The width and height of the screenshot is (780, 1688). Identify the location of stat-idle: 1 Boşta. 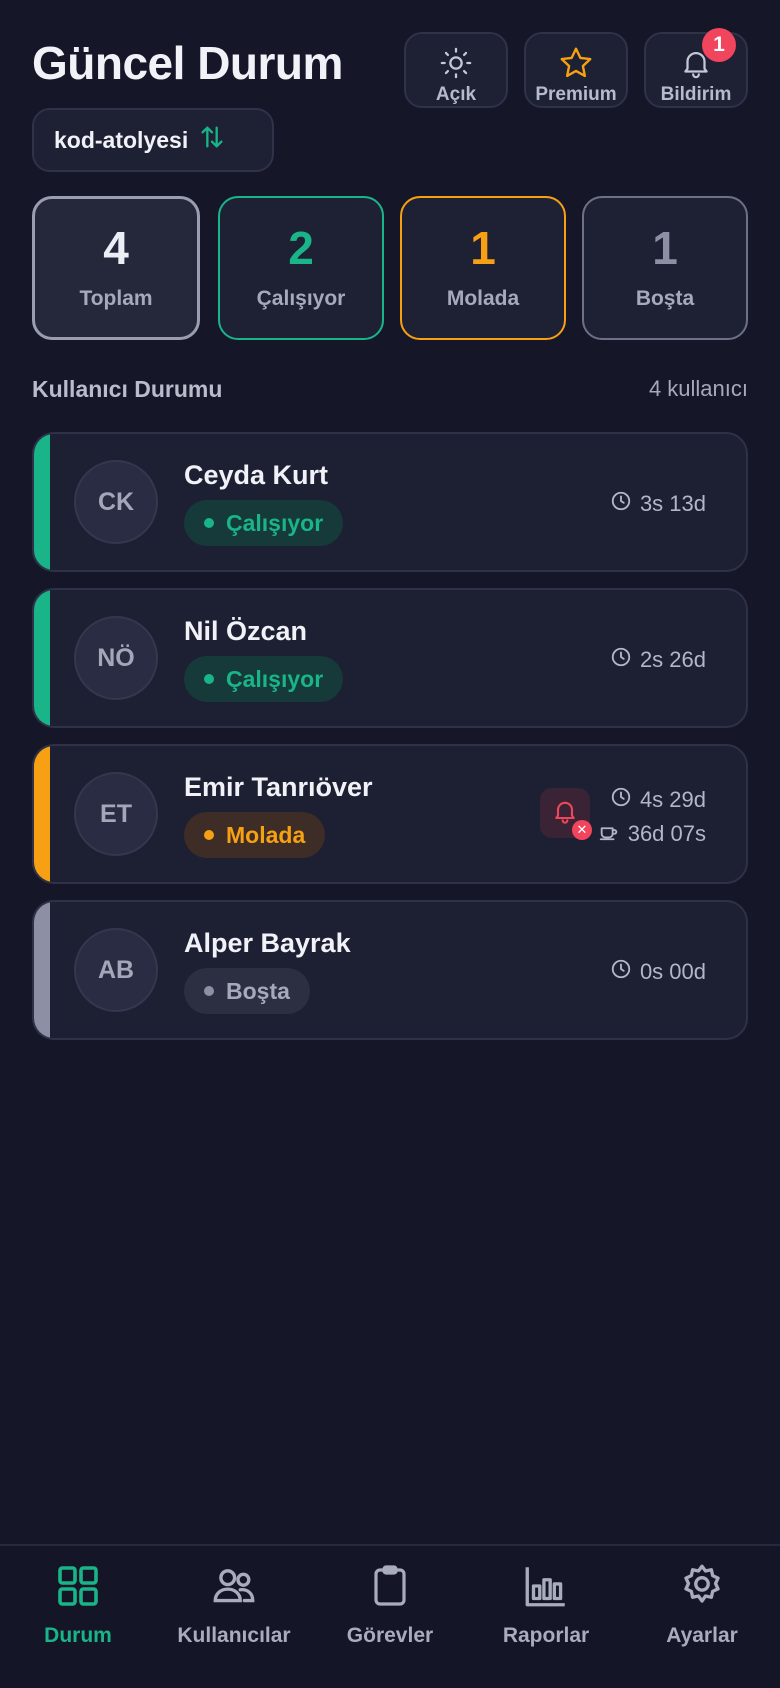
(665, 268).